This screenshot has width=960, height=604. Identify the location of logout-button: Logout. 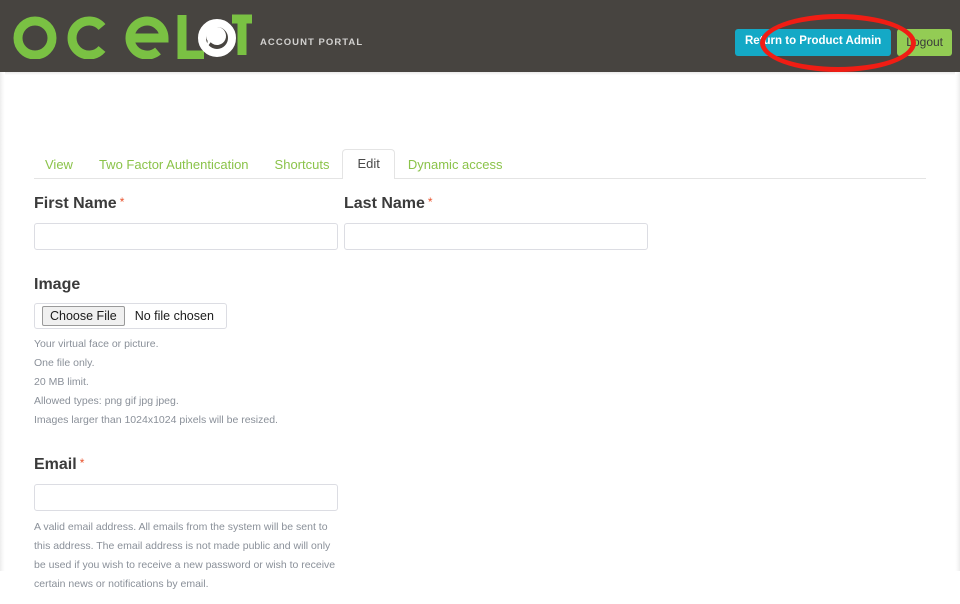
(924, 42).